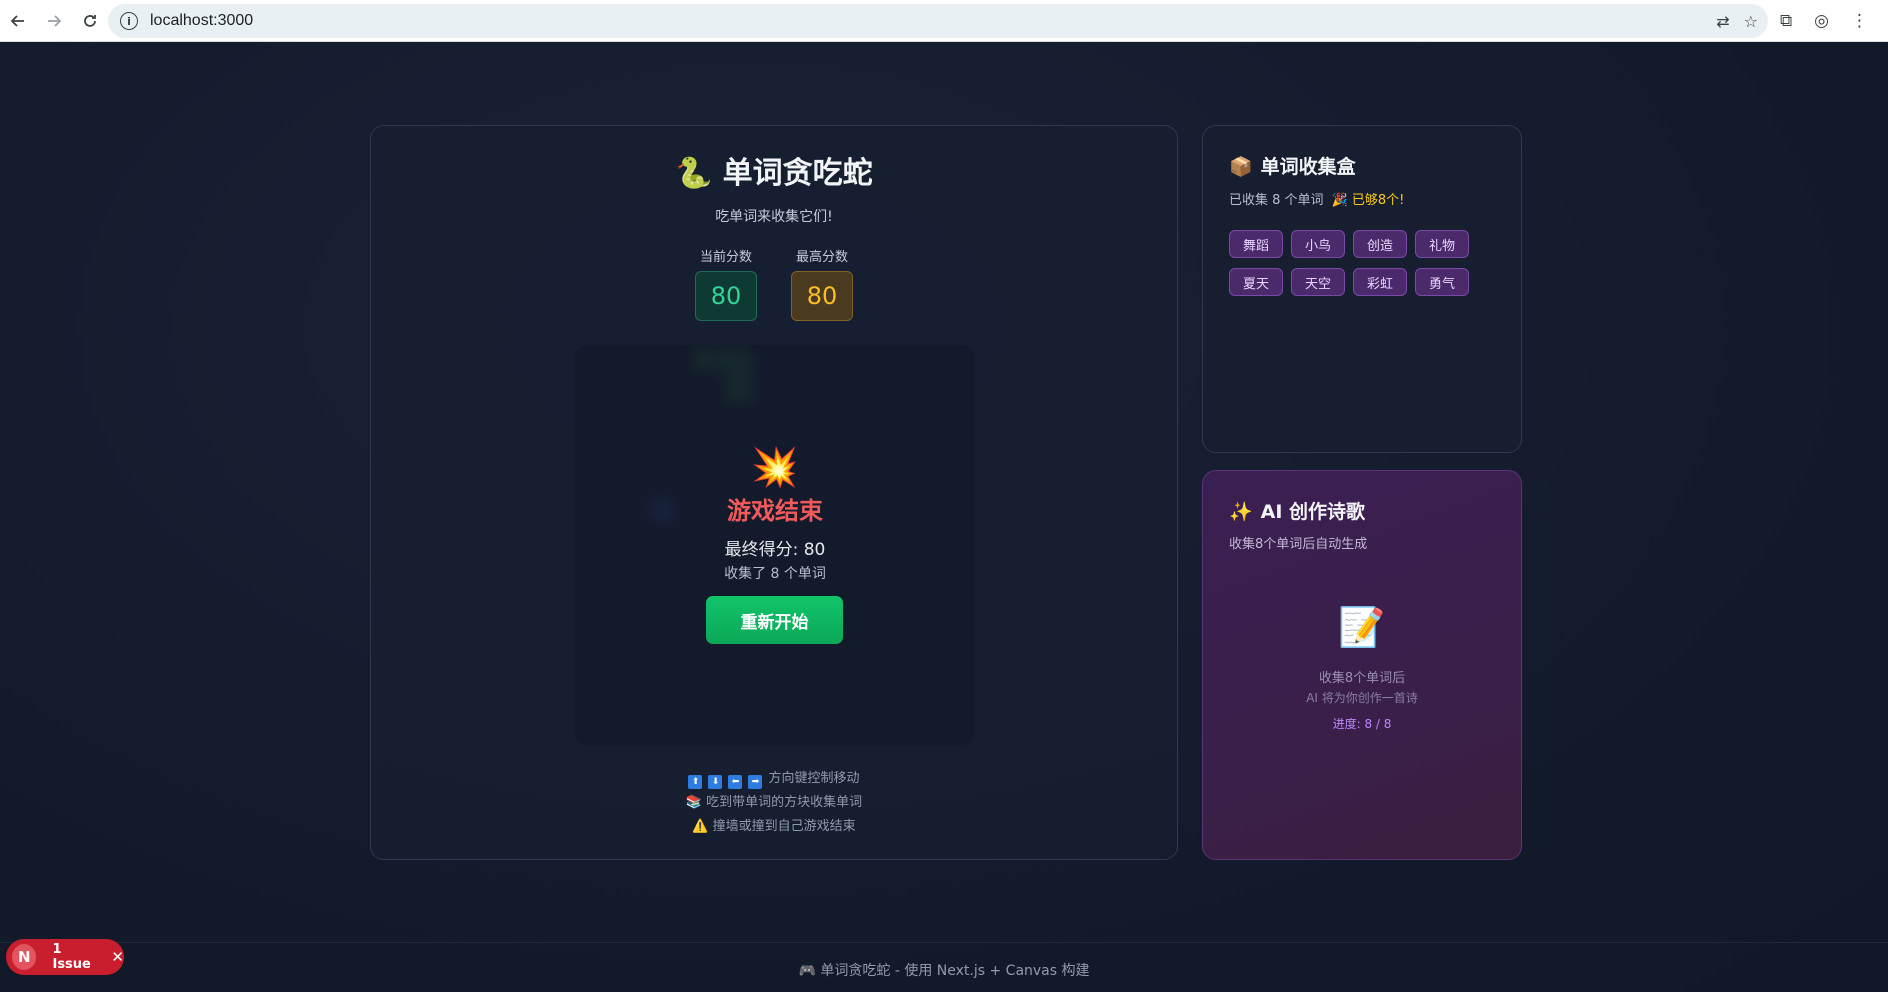 The height and width of the screenshot is (992, 1888). I want to click on back-arrow-icon, so click(18, 21).